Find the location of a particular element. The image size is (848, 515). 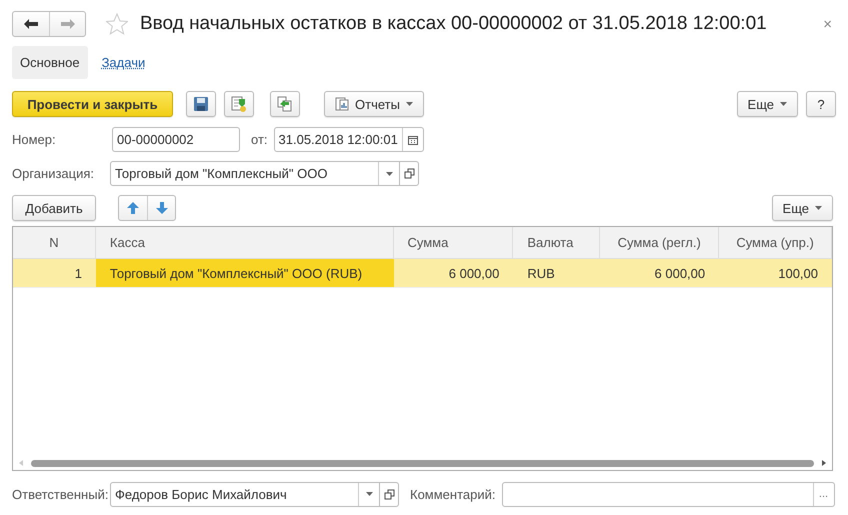

field-label: Организация: is located at coordinates (54, 173).